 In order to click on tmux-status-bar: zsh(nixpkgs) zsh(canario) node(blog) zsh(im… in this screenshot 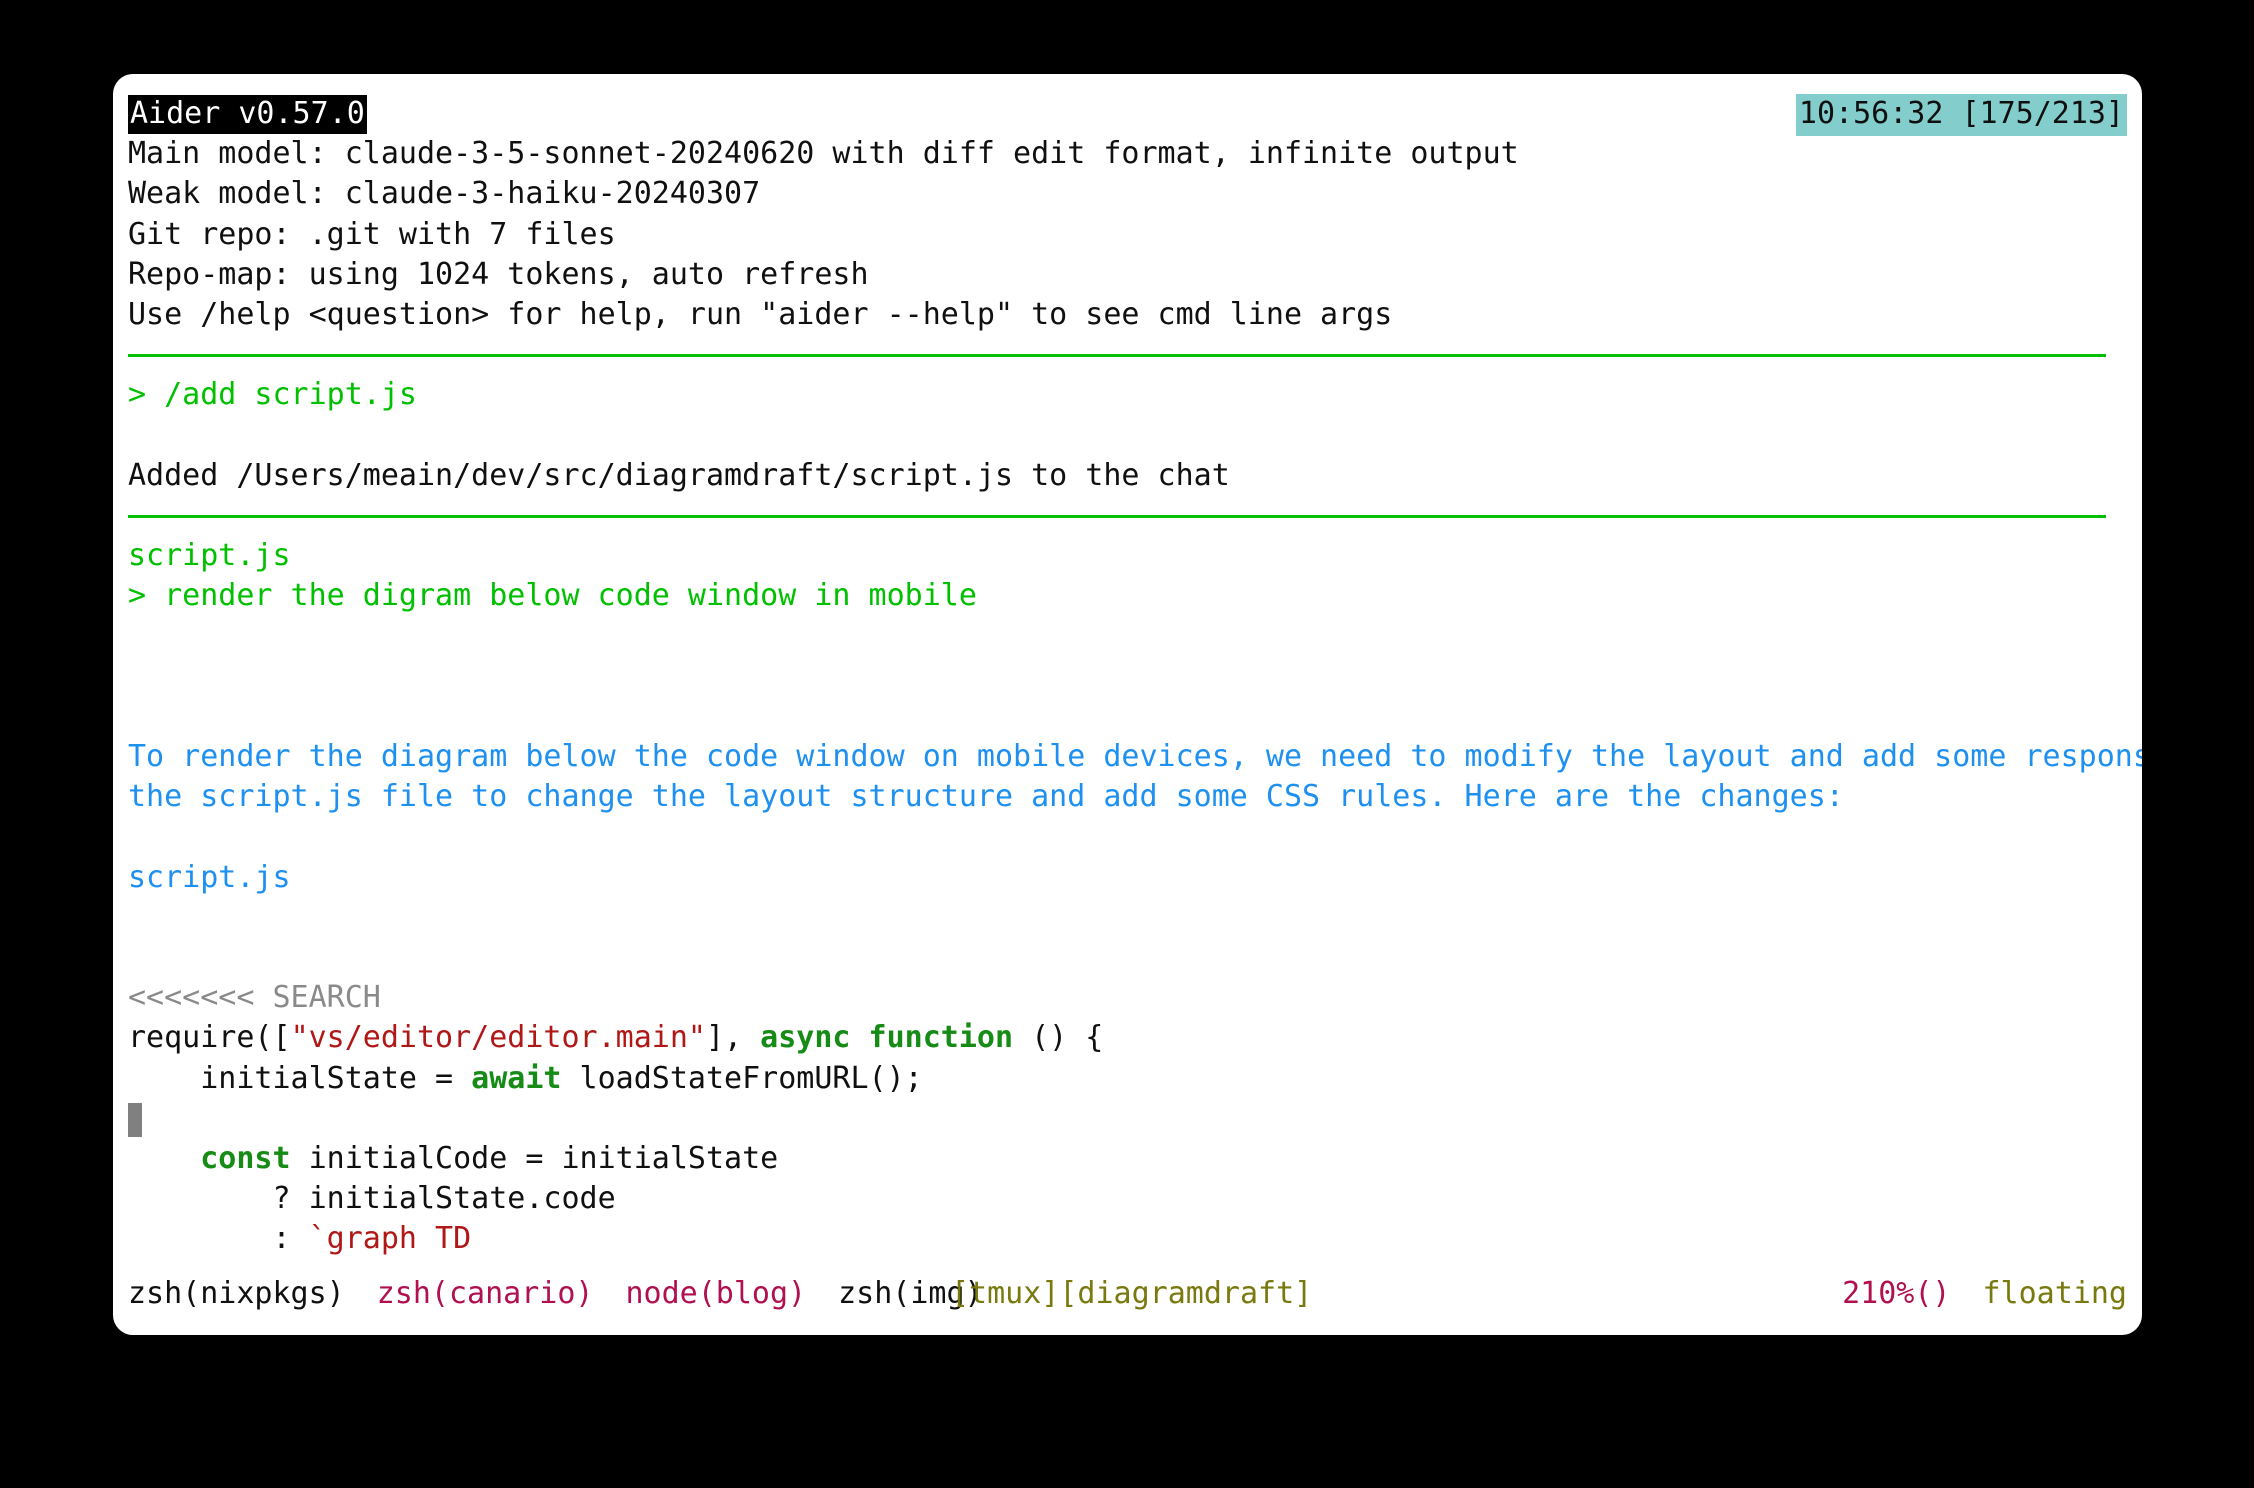, I will do `click(1127, 1294)`.